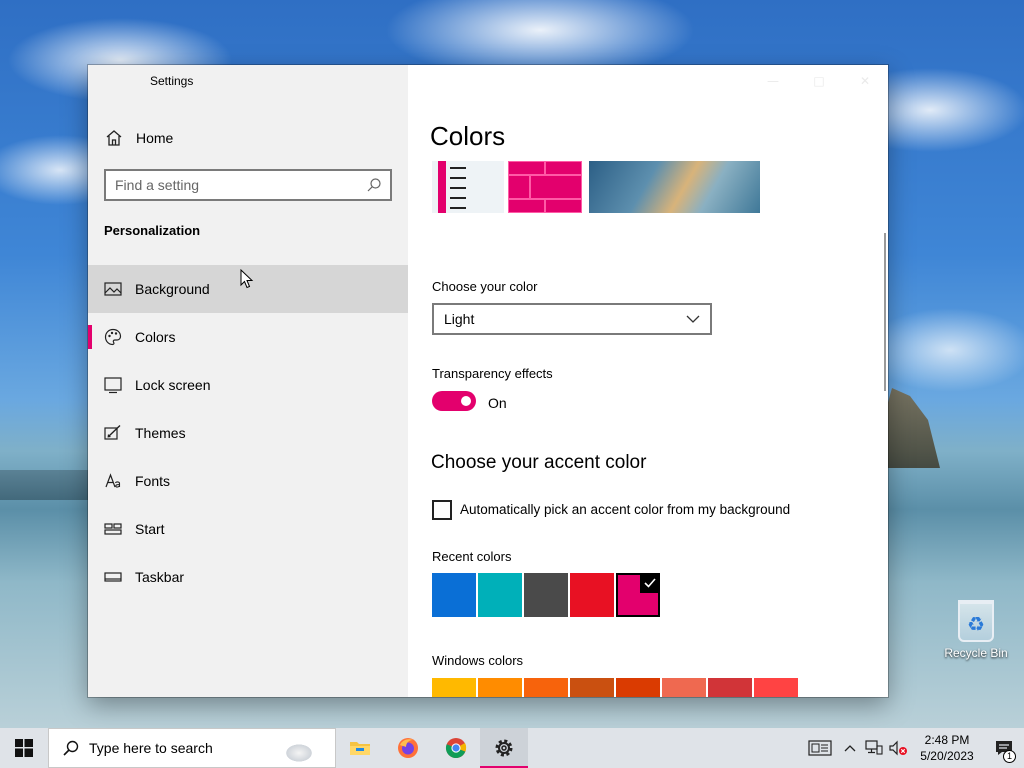  Describe the element at coordinates (459, 319) in the screenshot. I see `choose-color-value: Light` at that location.